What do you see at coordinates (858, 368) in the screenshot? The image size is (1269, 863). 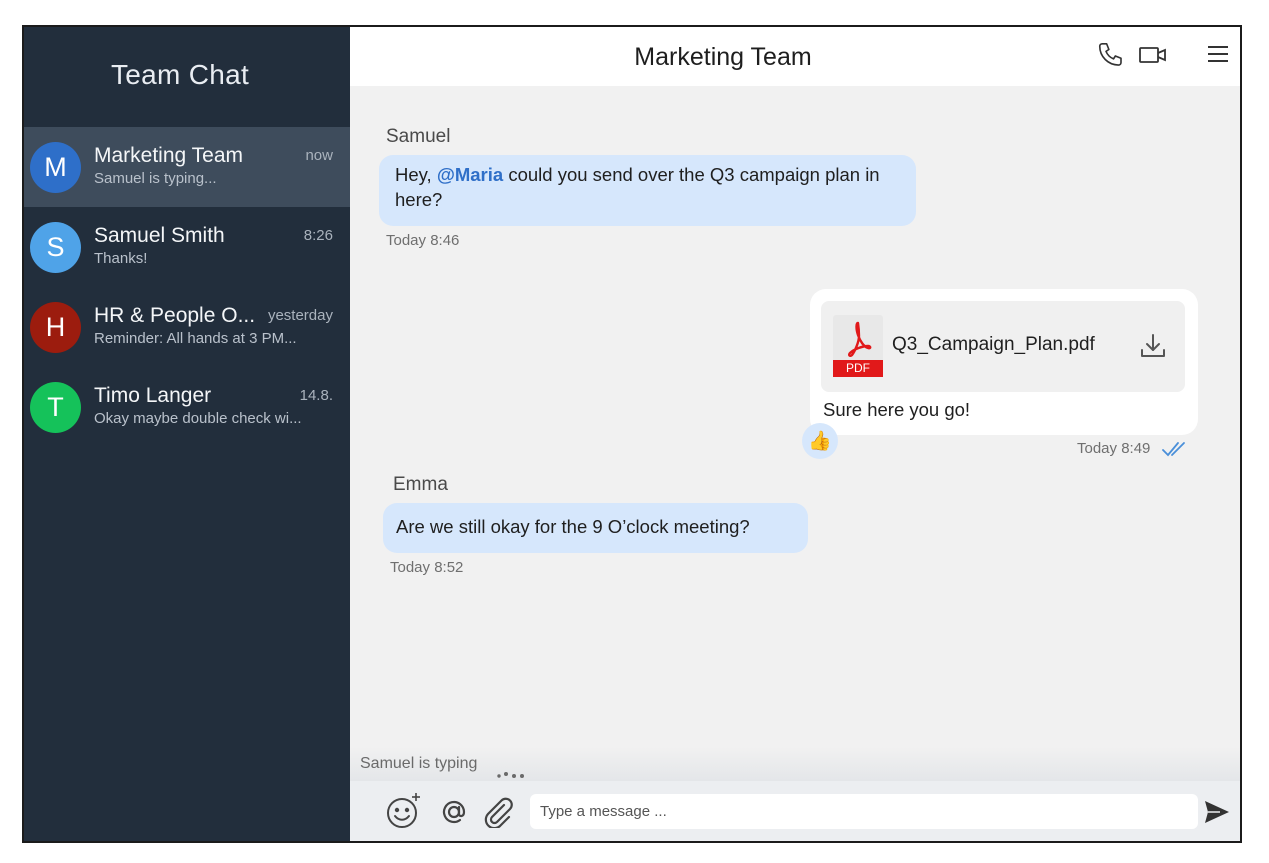 I see `file-type-badge: PDF` at bounding box center [858, 368].